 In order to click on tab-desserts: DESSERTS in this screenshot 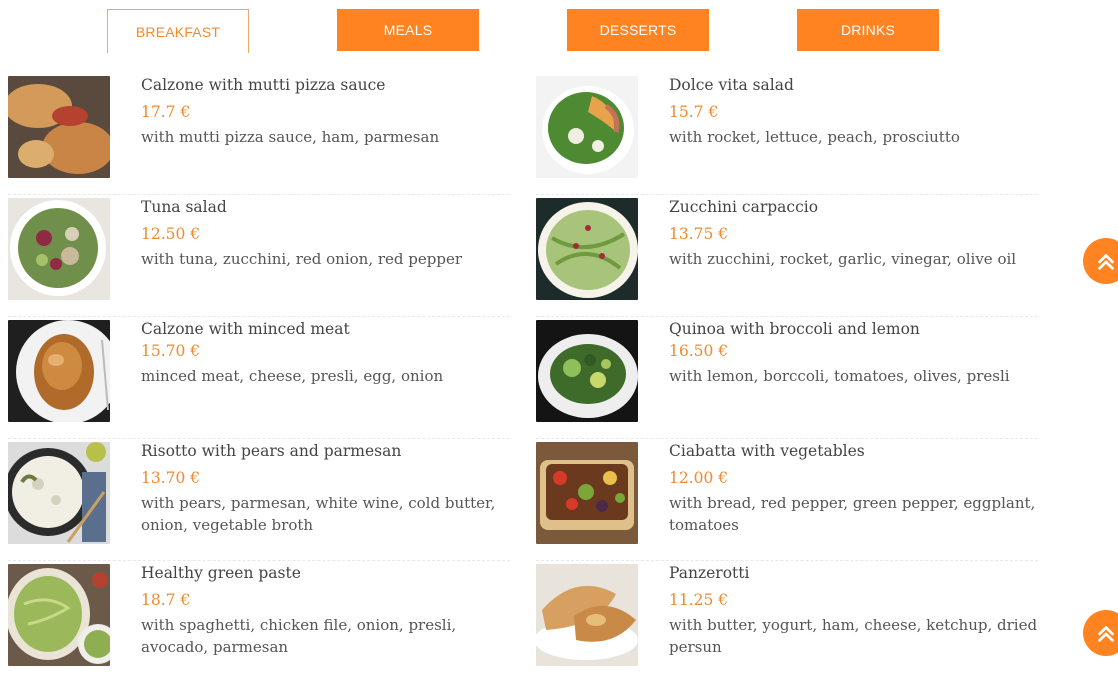, I will do `click(638, 30)`.